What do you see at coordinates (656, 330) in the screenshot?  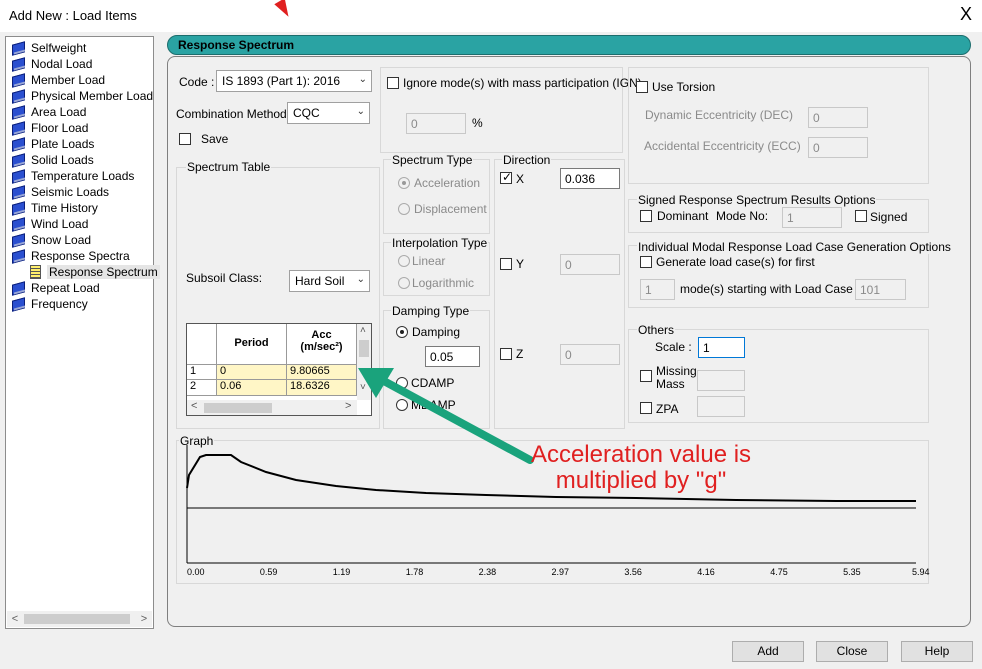 I see `others-label: Others` at bounding box center [656, 330].